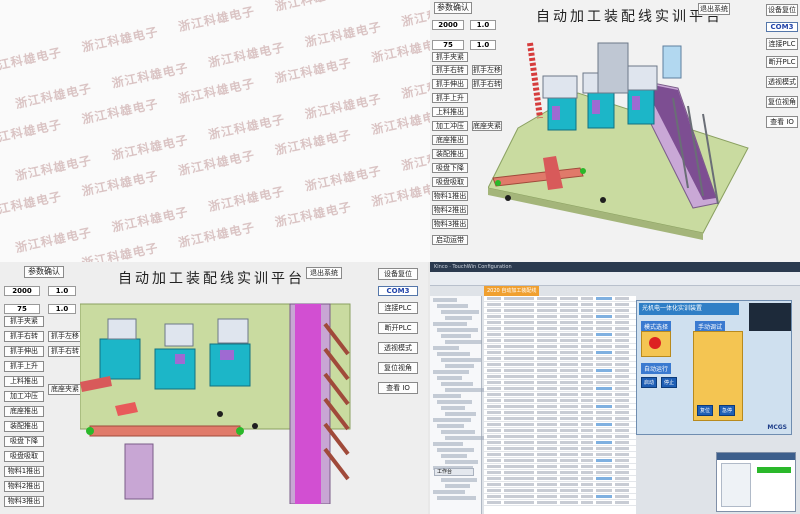 The height and width of the screenshot is (514, 800). I want to click on ide-project-tab: 2020 自动加工装配线, so click(512, 291).